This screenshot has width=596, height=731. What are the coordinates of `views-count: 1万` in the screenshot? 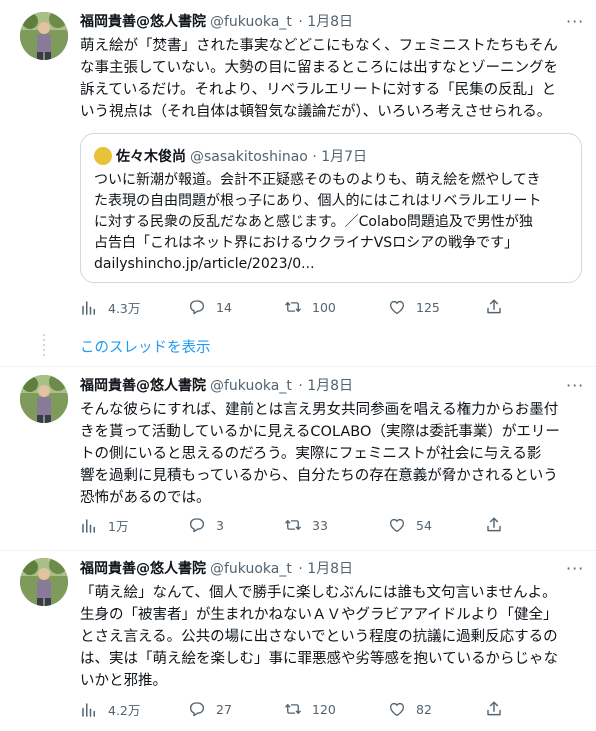 It's located at (118, 526).